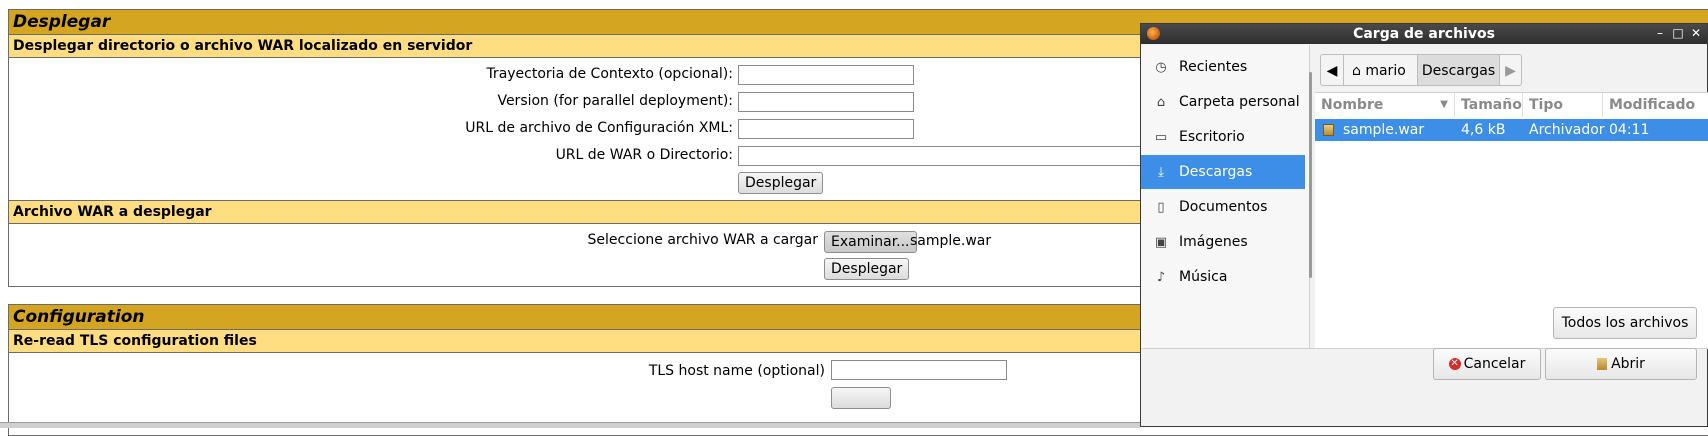 The width and height of the screenshot is (1708, 436). I want to click on place-music: ♪ Música, so click(1223, 277).